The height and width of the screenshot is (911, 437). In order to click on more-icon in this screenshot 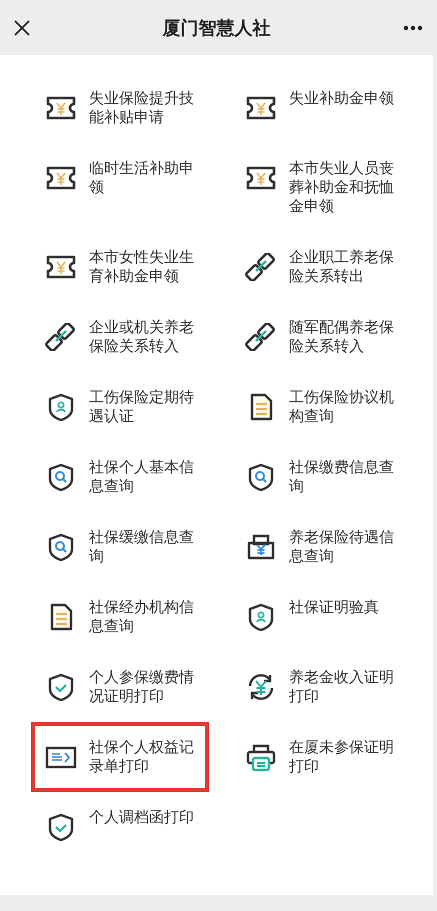, I will do `click(413, 27)`.